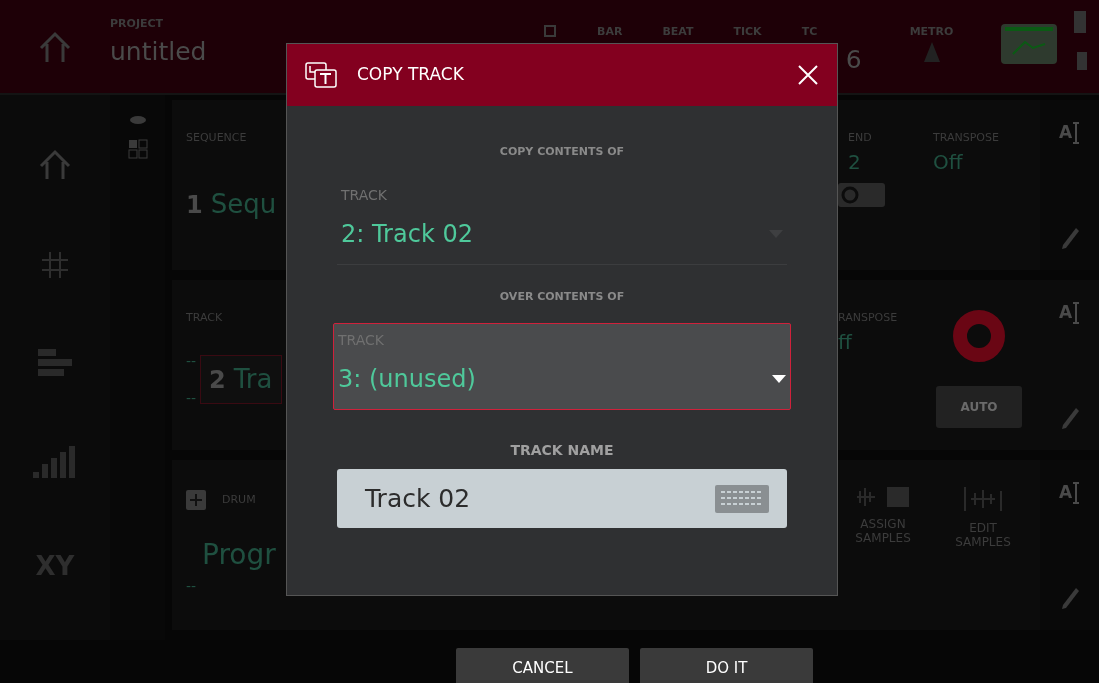  Describe the element at coordinates (196, 500) in the screenshot. I see `plus-icon` at that location.